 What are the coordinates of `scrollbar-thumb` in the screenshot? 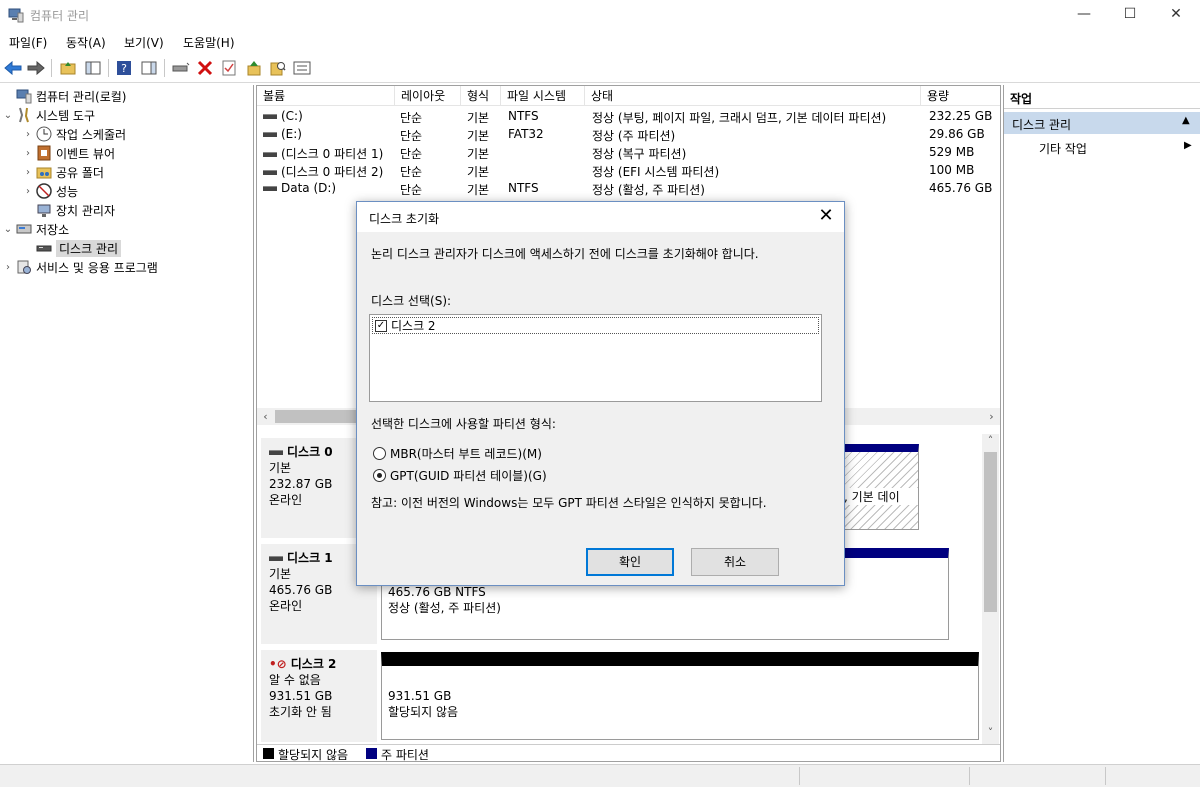 It's located at (990, 532).